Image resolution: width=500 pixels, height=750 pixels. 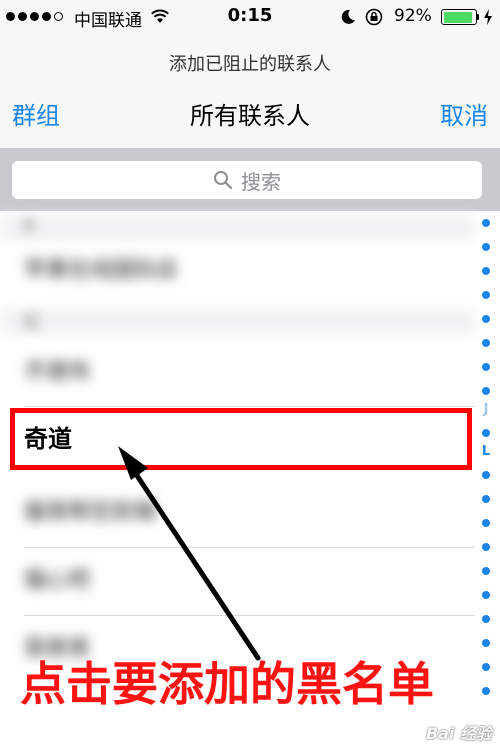 I want to click on annotation-text: 点击要添加的黑名单, so click(x=227, y=684).